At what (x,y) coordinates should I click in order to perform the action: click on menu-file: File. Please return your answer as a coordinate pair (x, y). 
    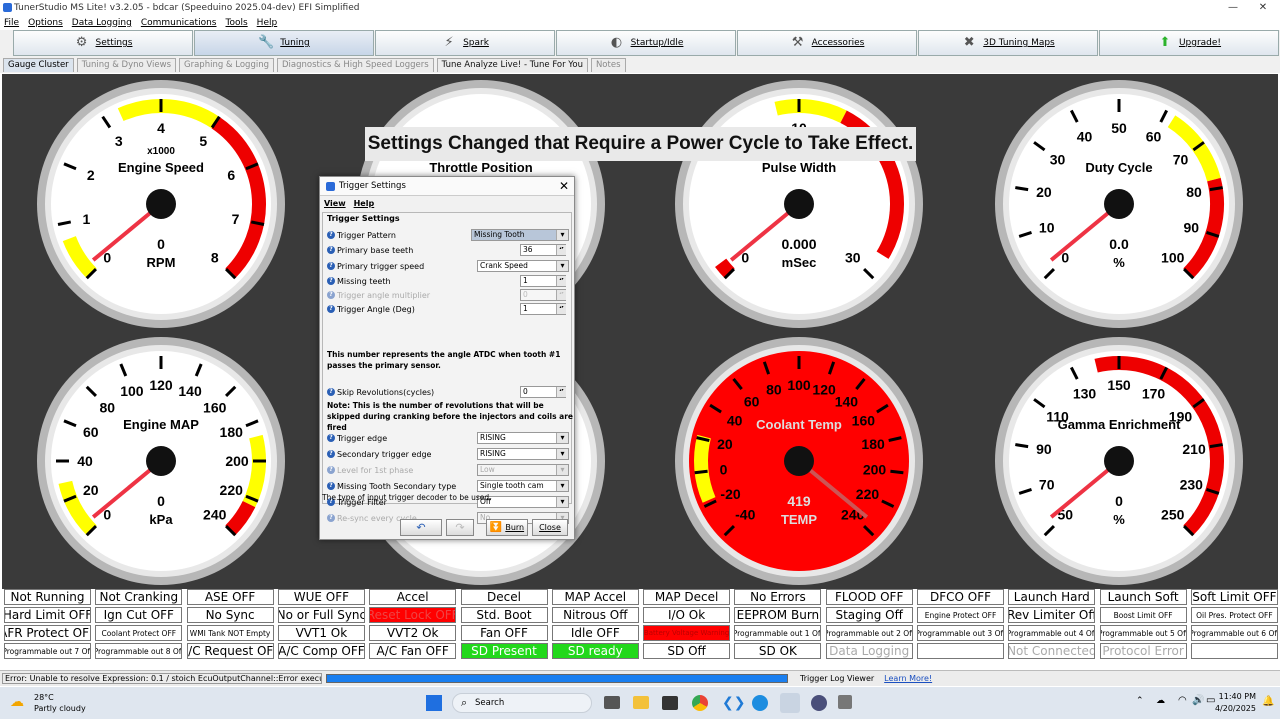
    Looking at the image, I should click on (11, 23).